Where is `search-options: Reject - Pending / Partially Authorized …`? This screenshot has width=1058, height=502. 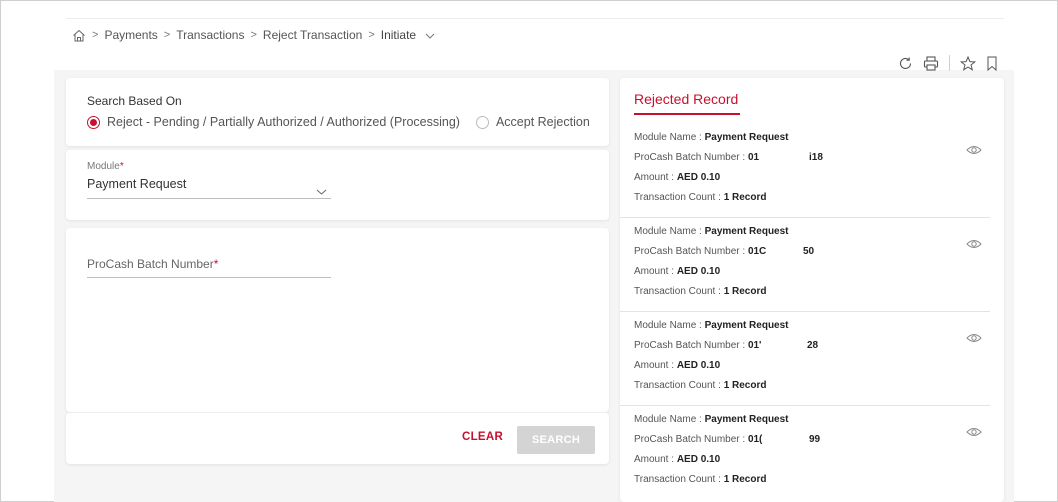 search-options: Reject - Pending / Partially Authorized … is located at coordinates (346, 122).